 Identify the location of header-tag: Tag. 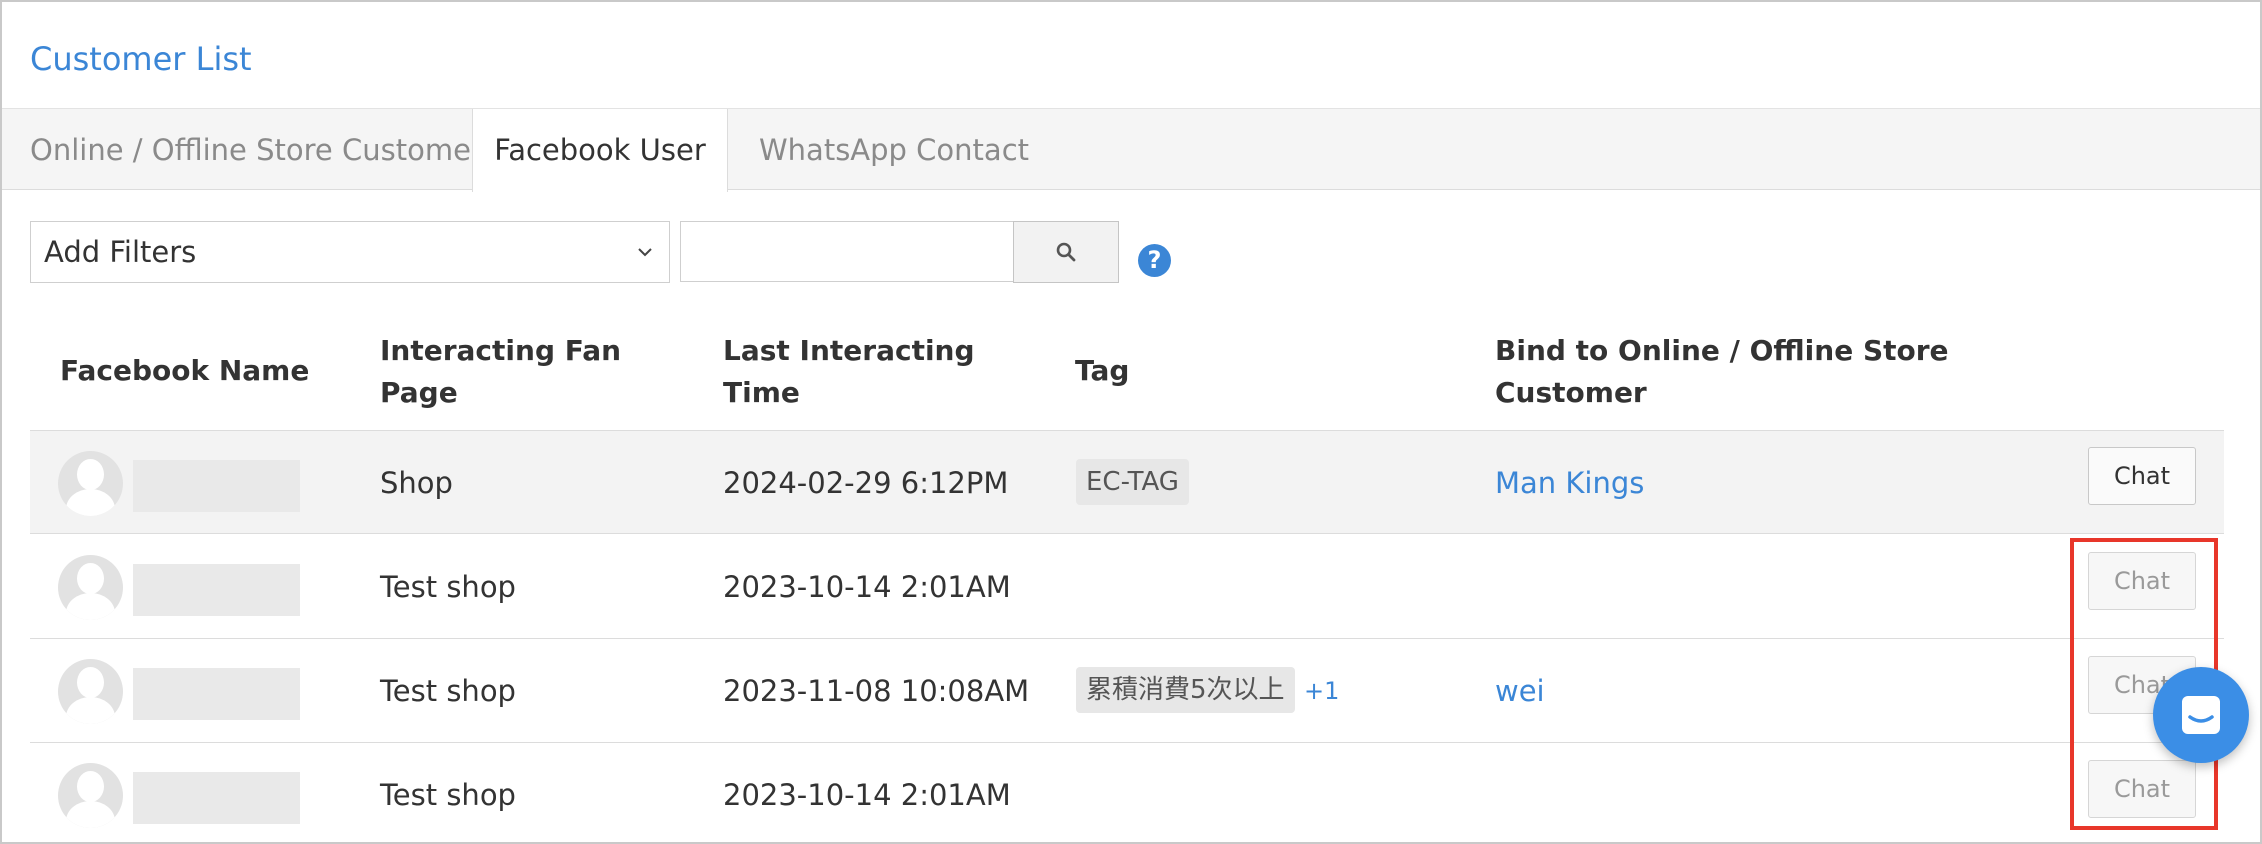
(1102, 370).